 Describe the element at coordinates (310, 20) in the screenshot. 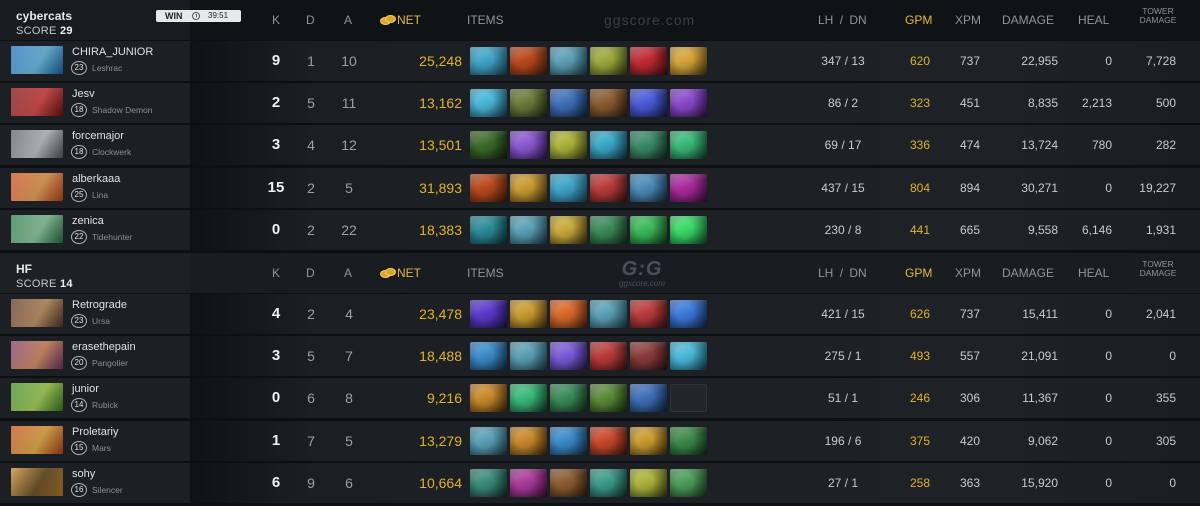

I see `col-header-deaths: D` at that location.